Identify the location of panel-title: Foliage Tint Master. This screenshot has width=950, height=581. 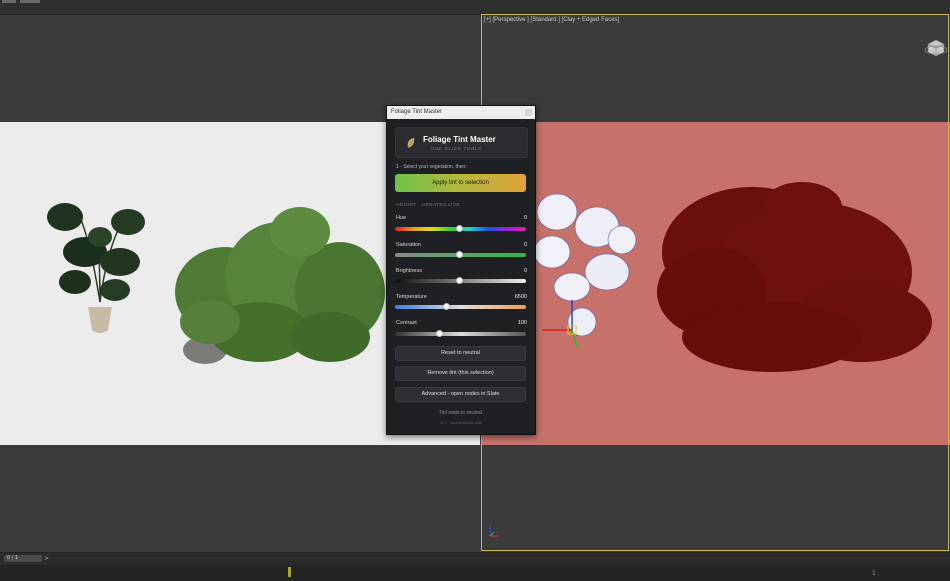
(459, 139).